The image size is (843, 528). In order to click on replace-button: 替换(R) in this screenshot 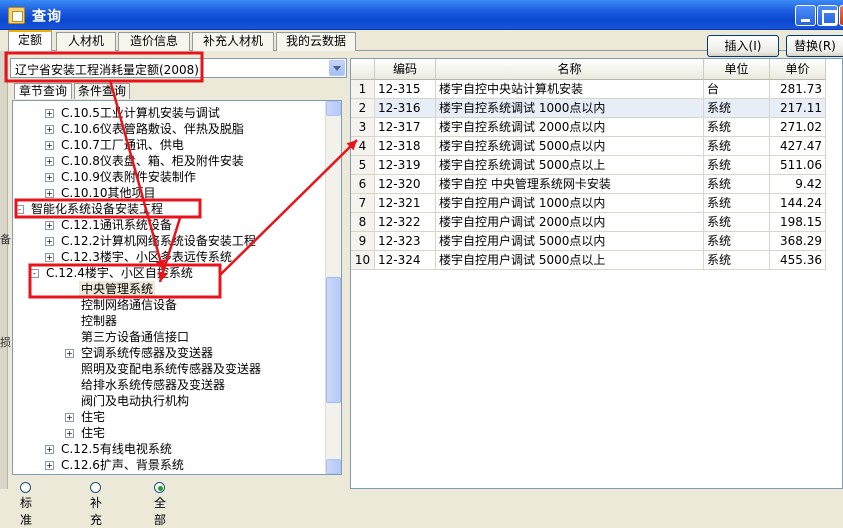, I will do `click(814, 46)`.